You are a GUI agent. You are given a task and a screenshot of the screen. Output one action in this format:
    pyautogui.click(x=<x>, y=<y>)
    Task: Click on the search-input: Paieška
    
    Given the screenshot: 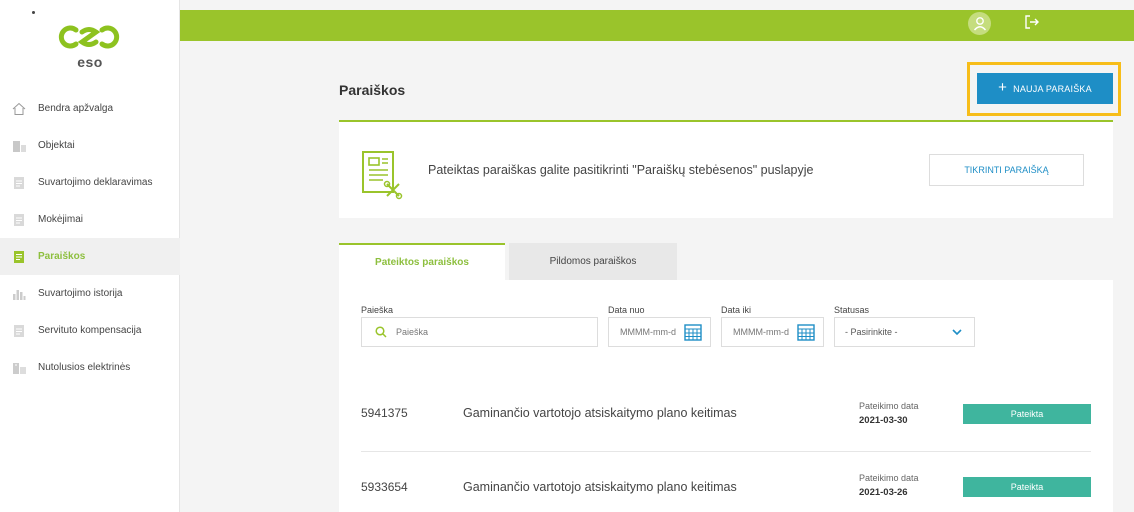 What is the action you would take?
    pyautogui.click(x=479, y=332)
    